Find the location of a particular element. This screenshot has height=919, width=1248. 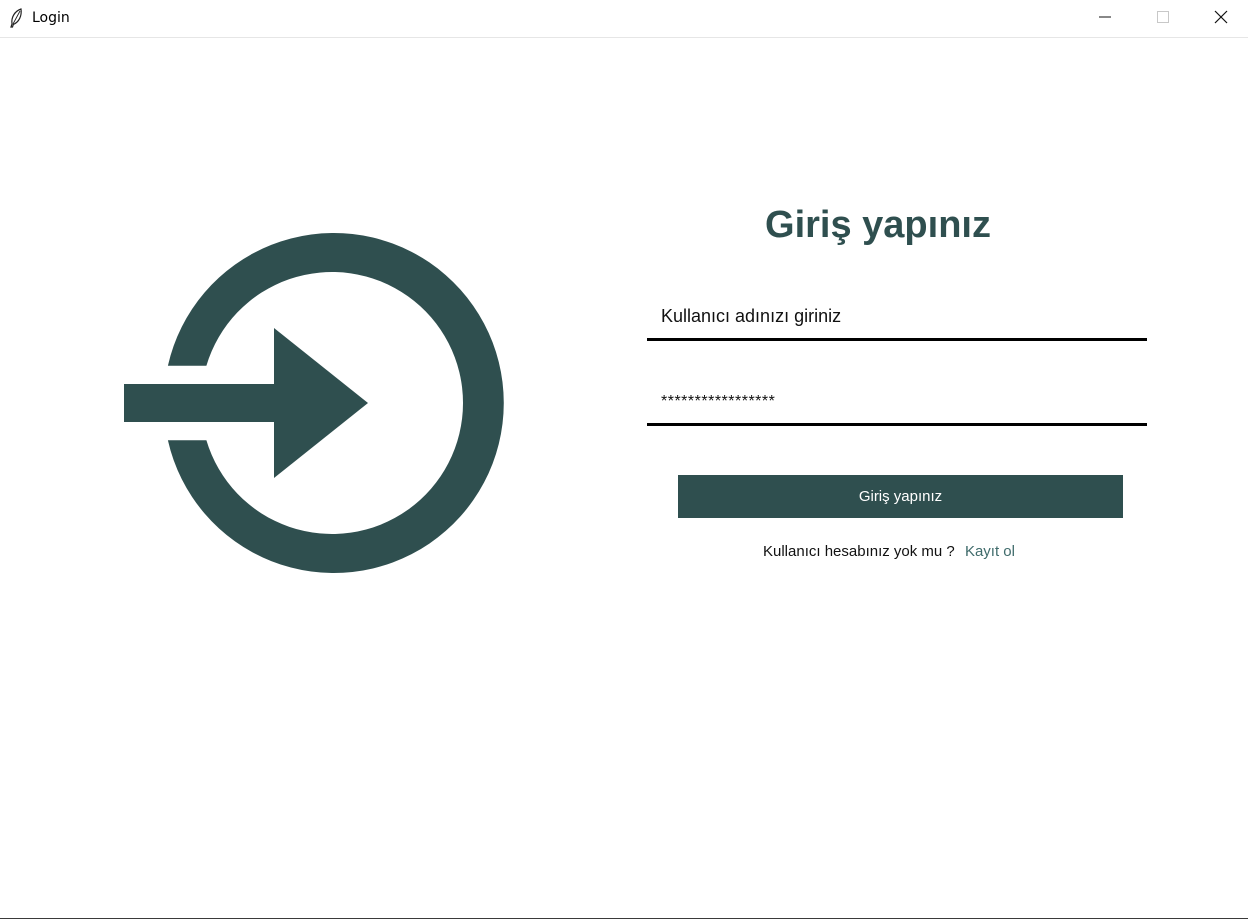

password-field is located at coordinates (897, 403).